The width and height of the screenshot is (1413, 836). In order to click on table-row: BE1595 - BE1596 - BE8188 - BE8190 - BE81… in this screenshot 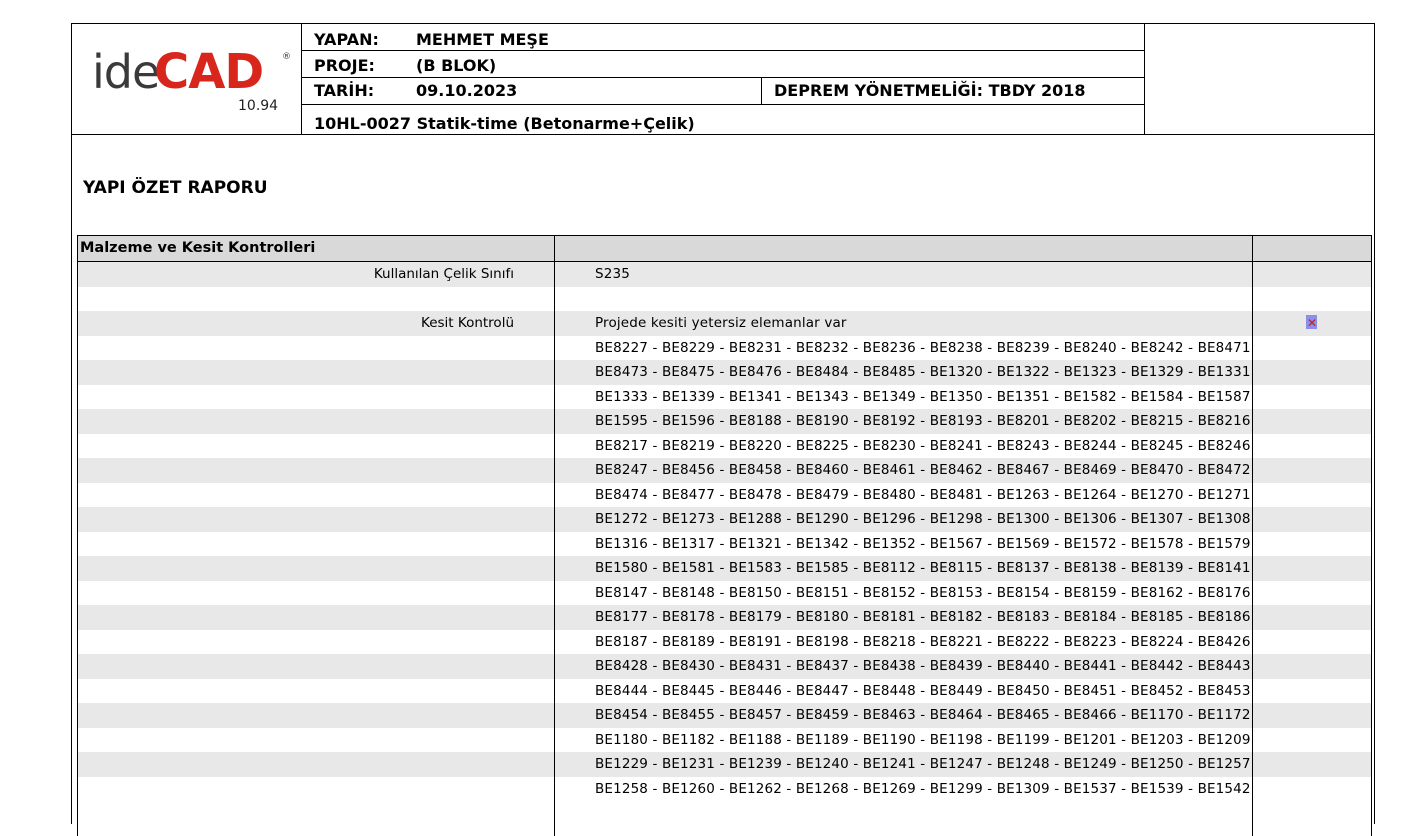, I will do `click(724, 421)`.